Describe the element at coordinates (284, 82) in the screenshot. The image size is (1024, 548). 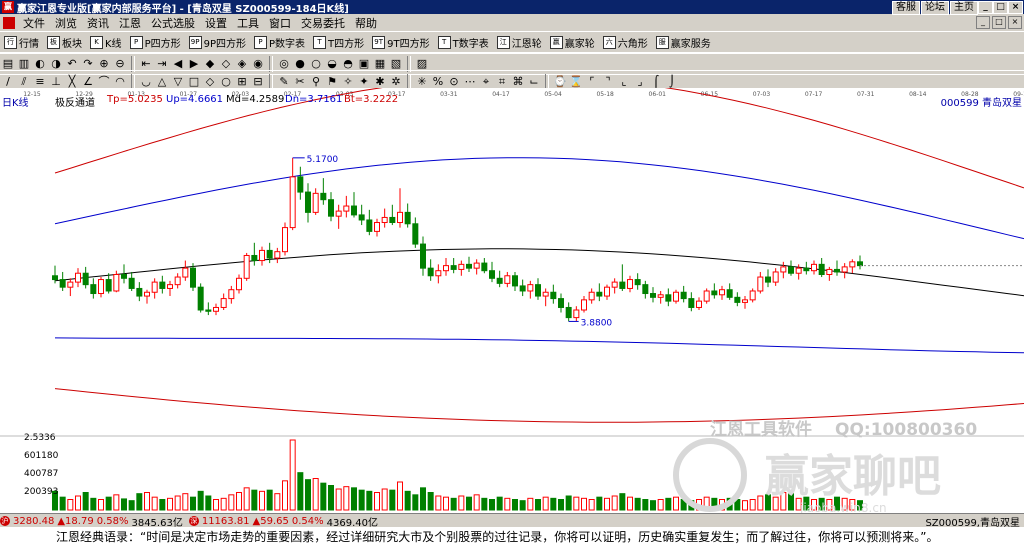
I see `draw-icon-16: ✎` at that location.